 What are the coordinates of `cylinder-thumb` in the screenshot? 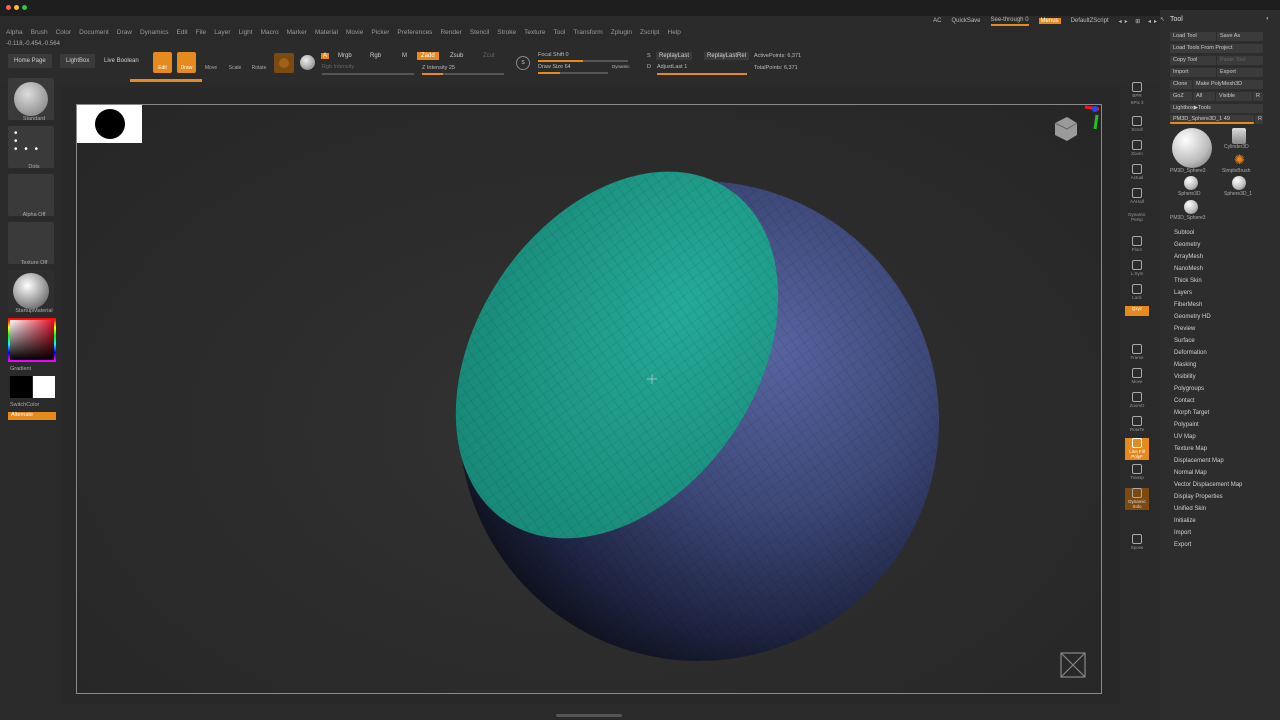 It's located at (1239, 136).